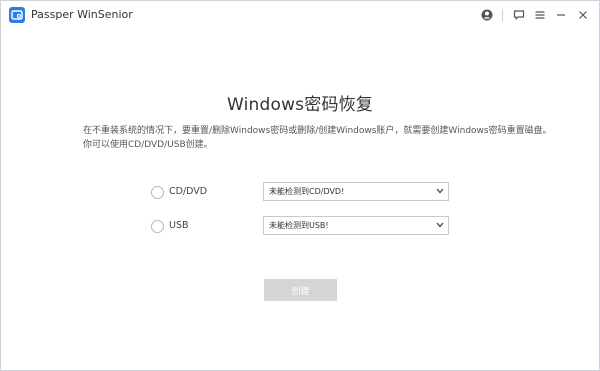 The width and height of the screenshot is (600, 371). I want to click on account-icon, so click(487, 15).